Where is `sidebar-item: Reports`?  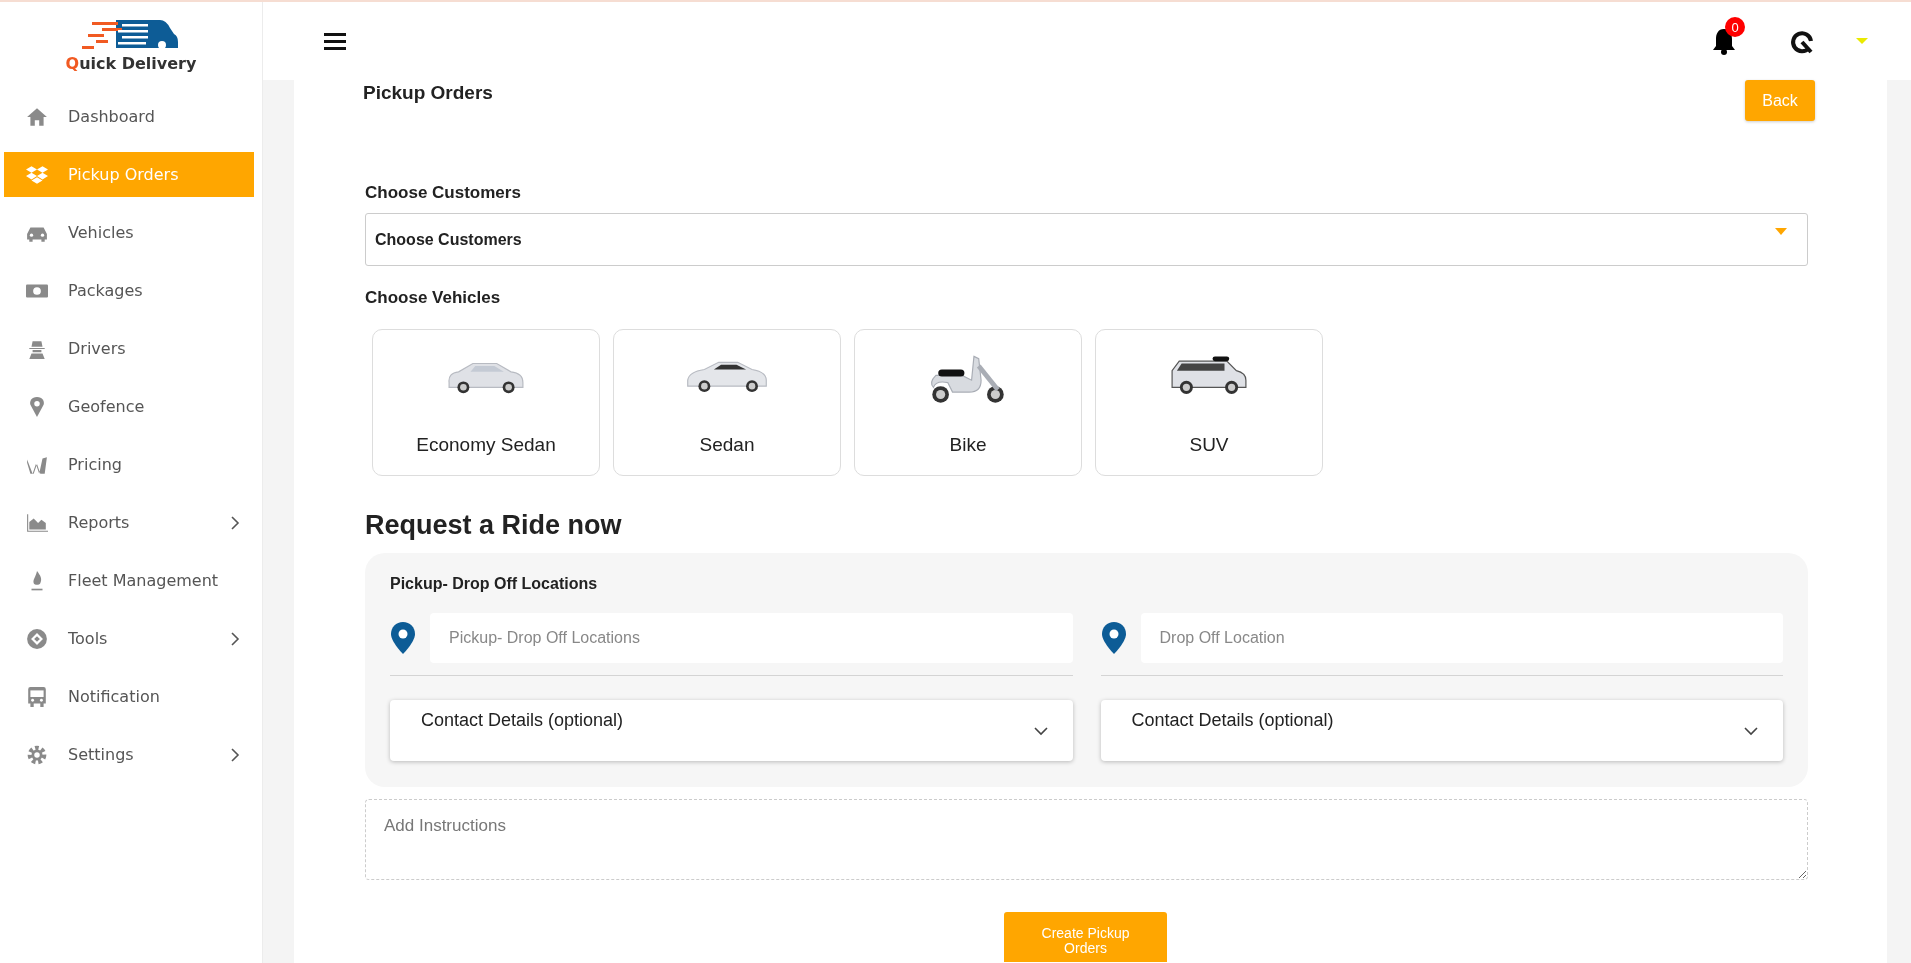
sidebar-item: Reports is located at coordinates (129, 522).